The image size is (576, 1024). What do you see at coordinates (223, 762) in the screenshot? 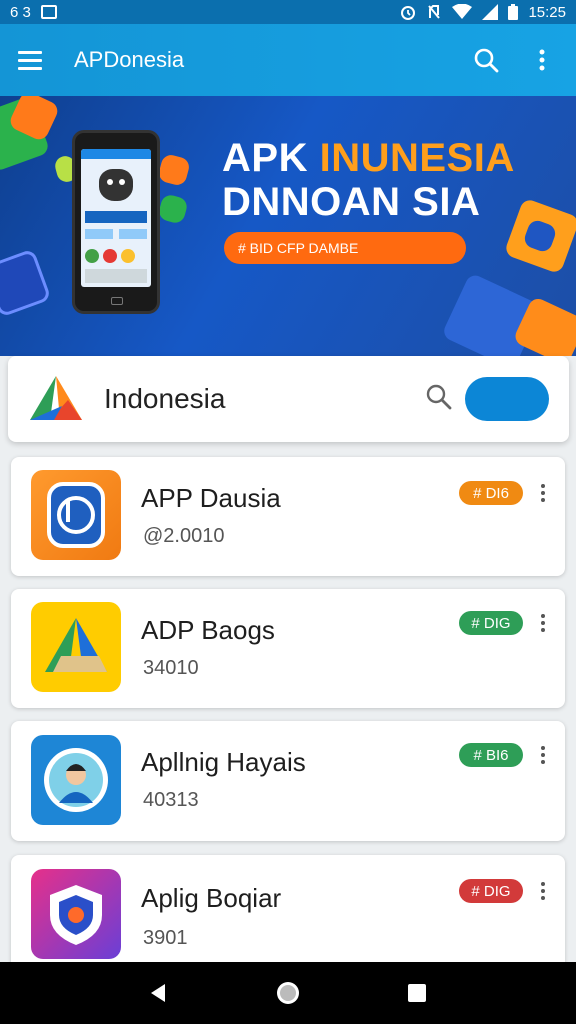
I see `app-name: Apllnig Hayais` at bounding box center [223, 762].